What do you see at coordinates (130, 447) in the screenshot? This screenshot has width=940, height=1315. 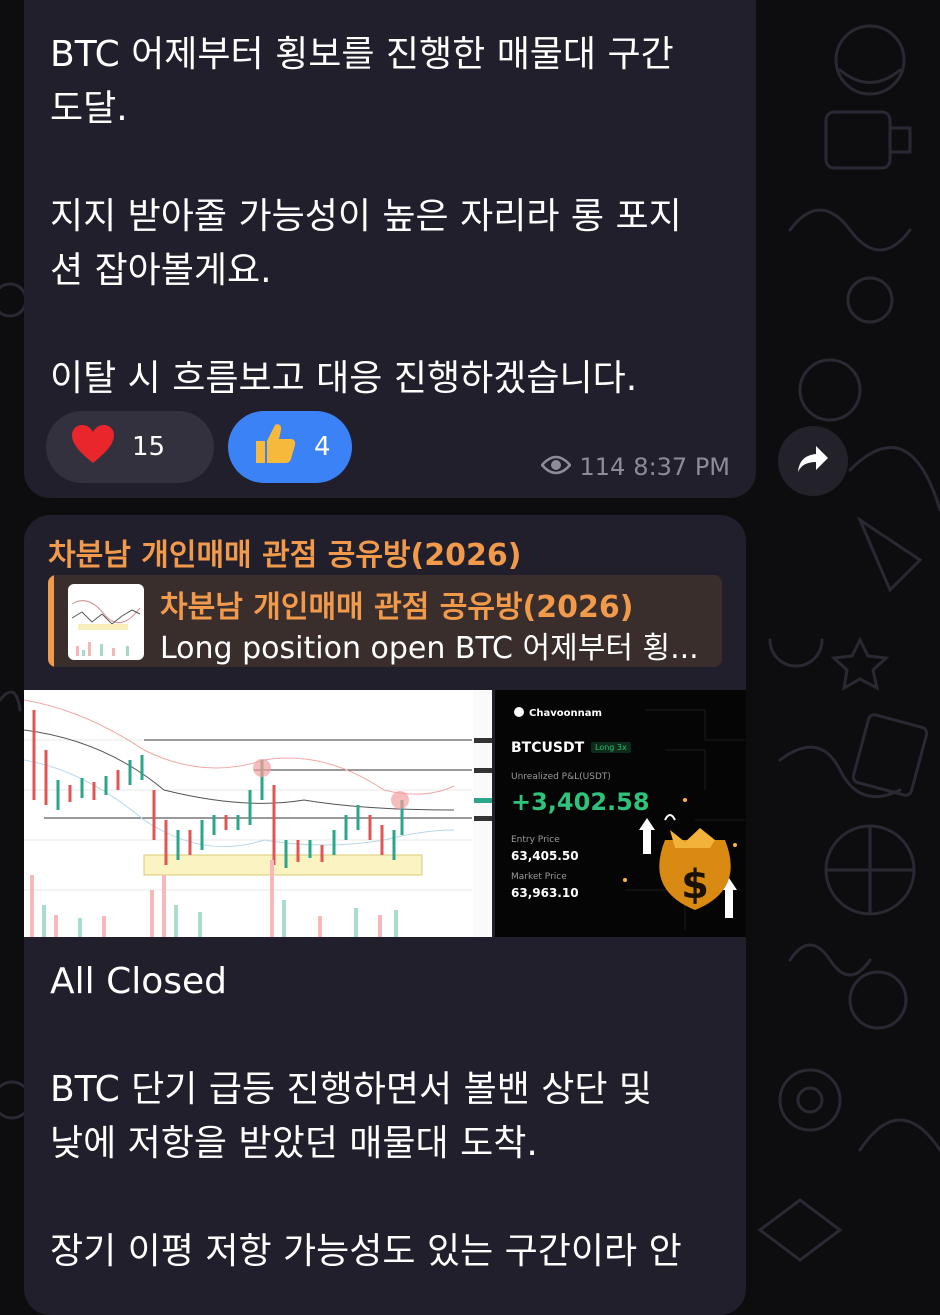 I see `reaction-heart: 15` at bounding box center [130, 447].